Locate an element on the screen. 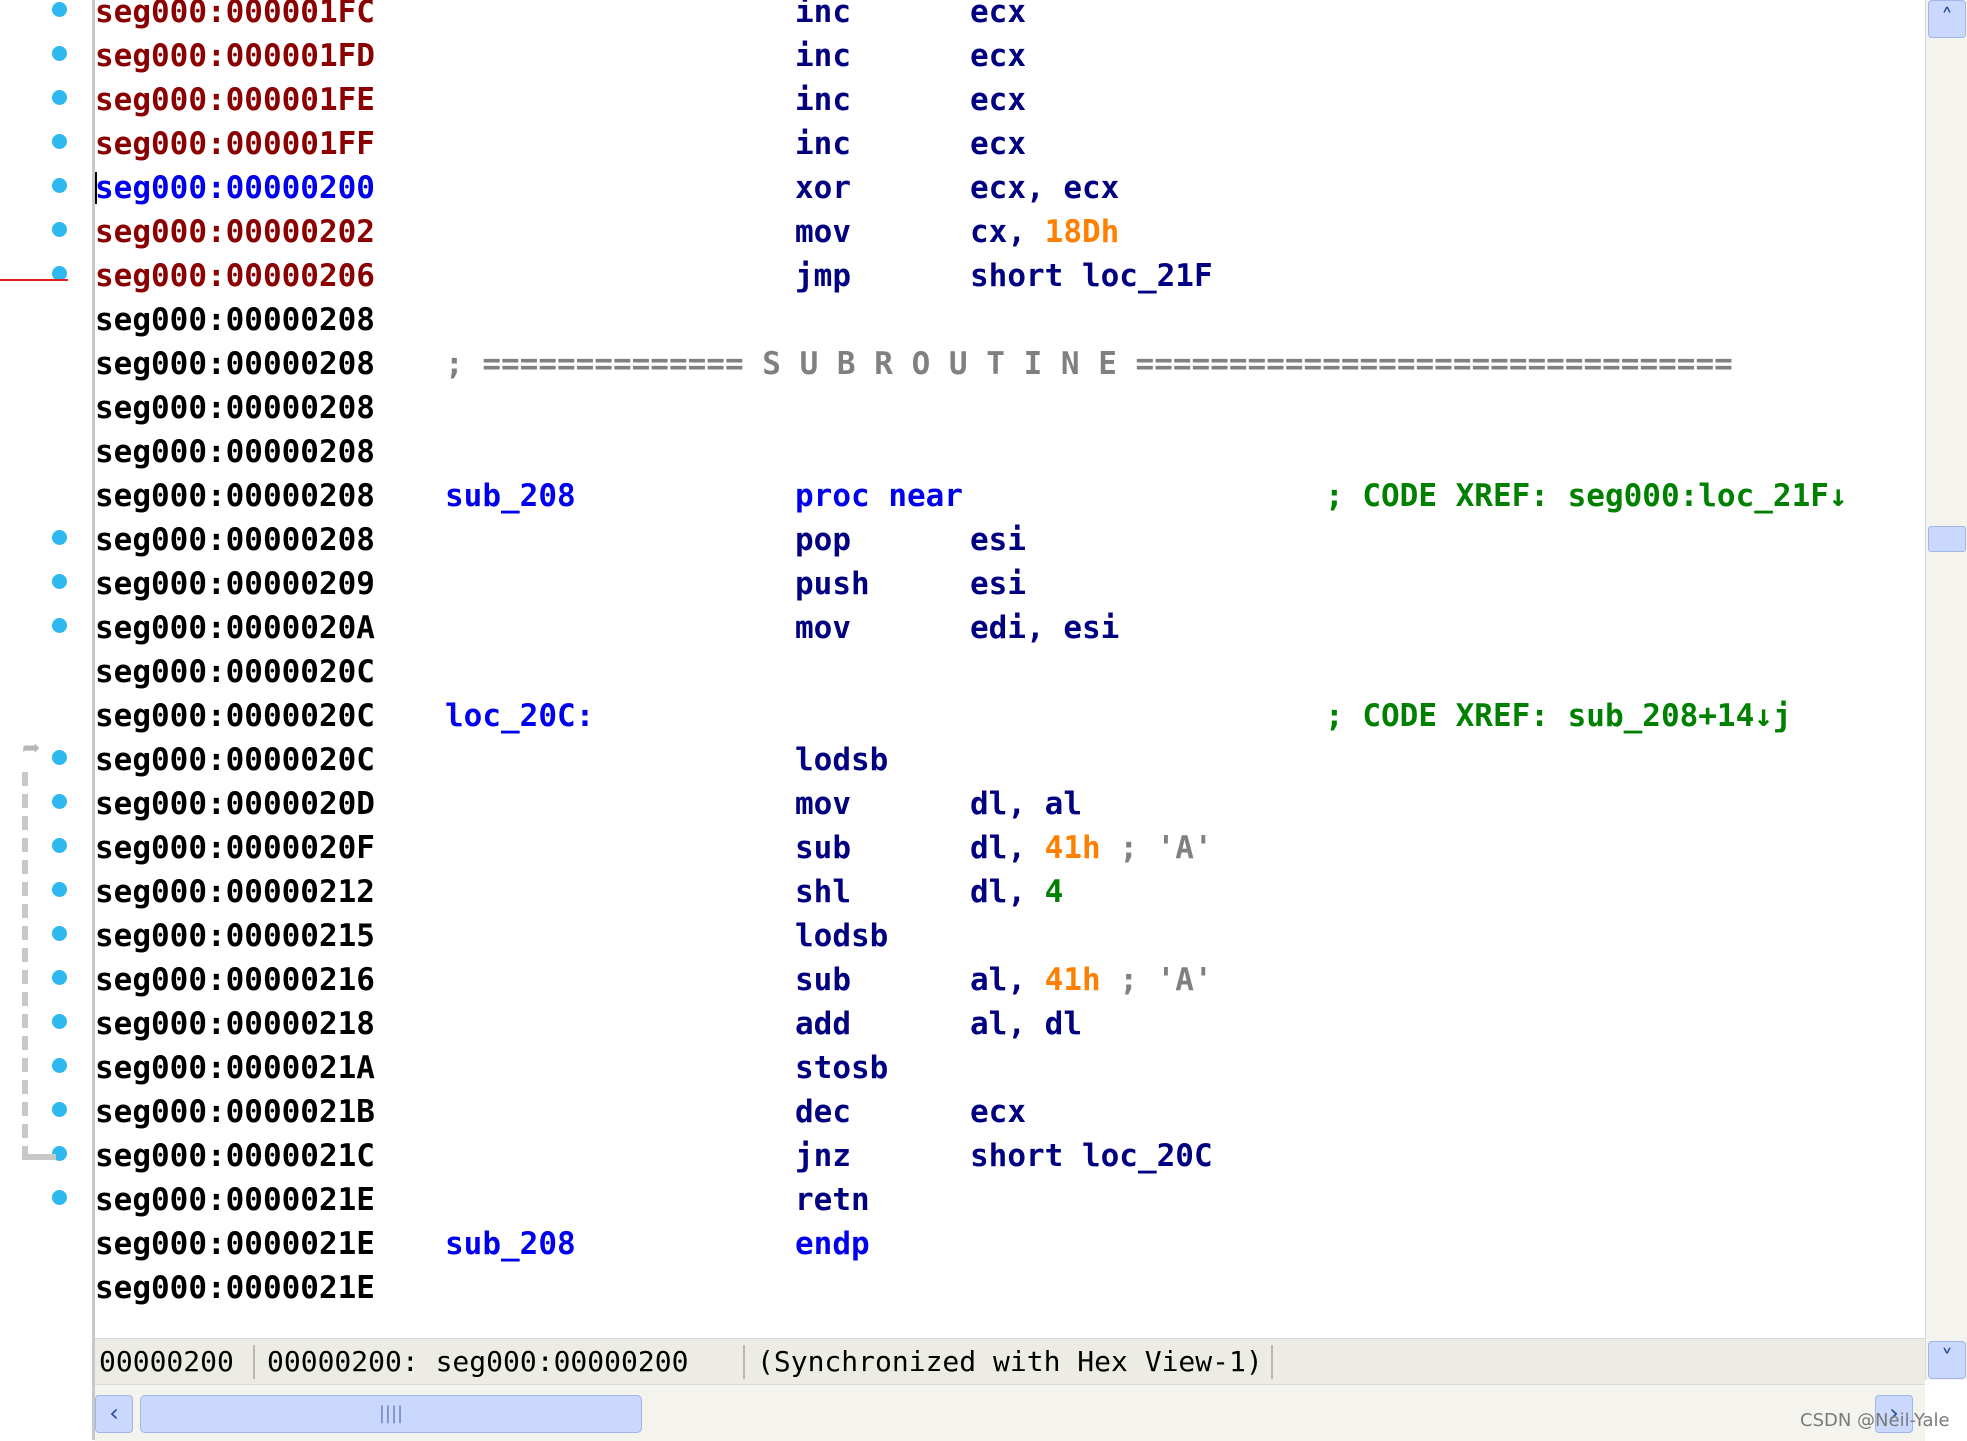 The image size is (1967, 1441). listing-line: seg000:00000209 push esi is located at coordinates (1010, 584).